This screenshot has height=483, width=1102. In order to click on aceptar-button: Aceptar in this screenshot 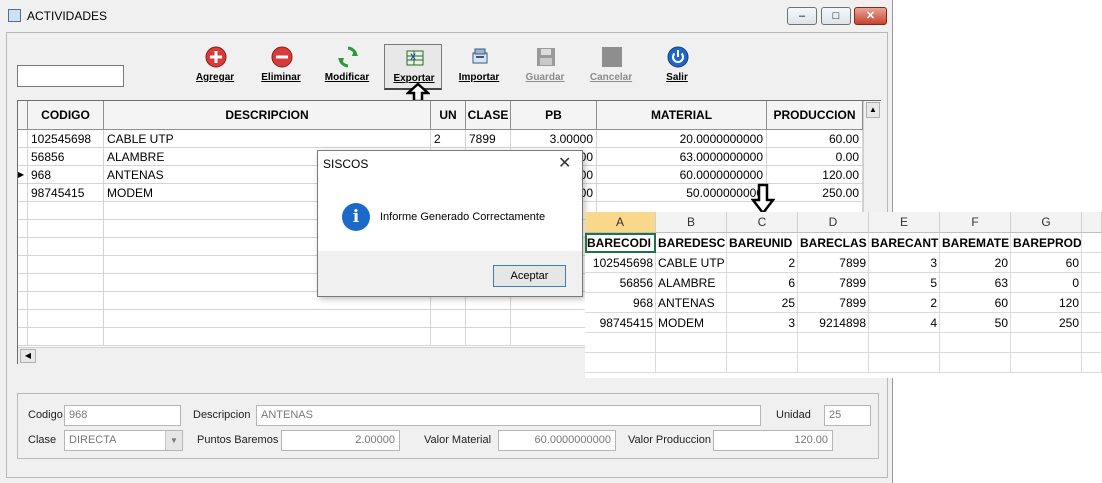, I will do `click(529, 276)`.